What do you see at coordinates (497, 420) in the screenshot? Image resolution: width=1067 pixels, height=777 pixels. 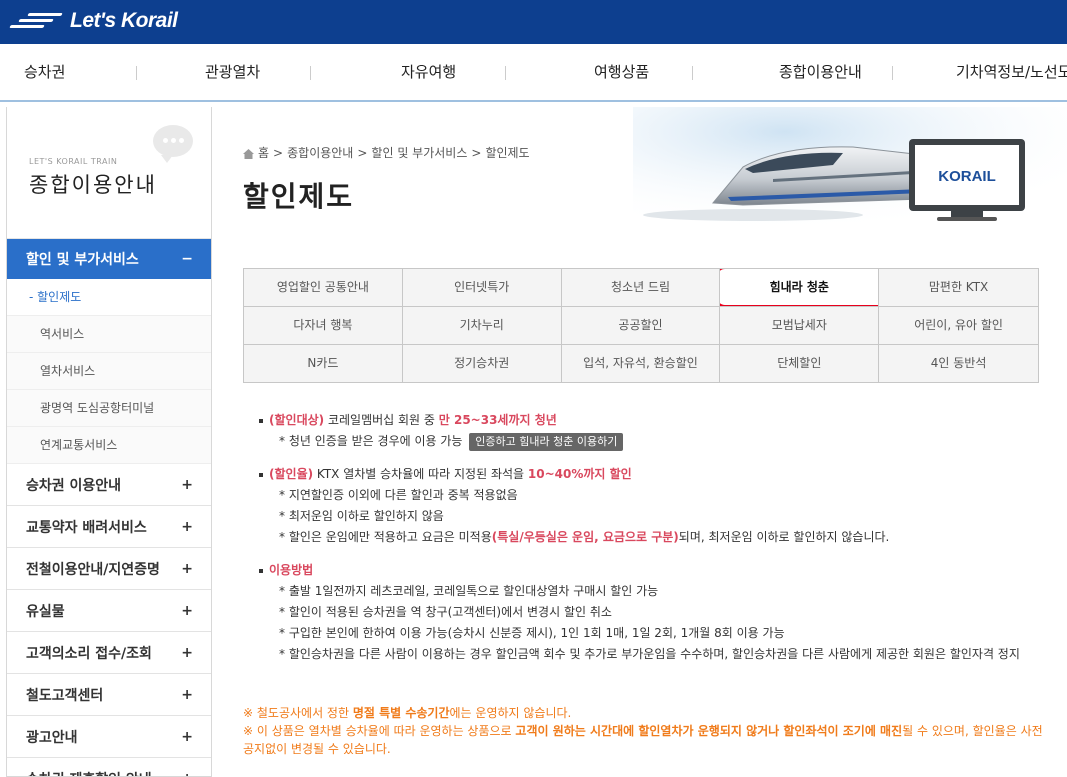 I see `target-highlight: 만 25~33세까지 청년` at bounding box center [497, 420].